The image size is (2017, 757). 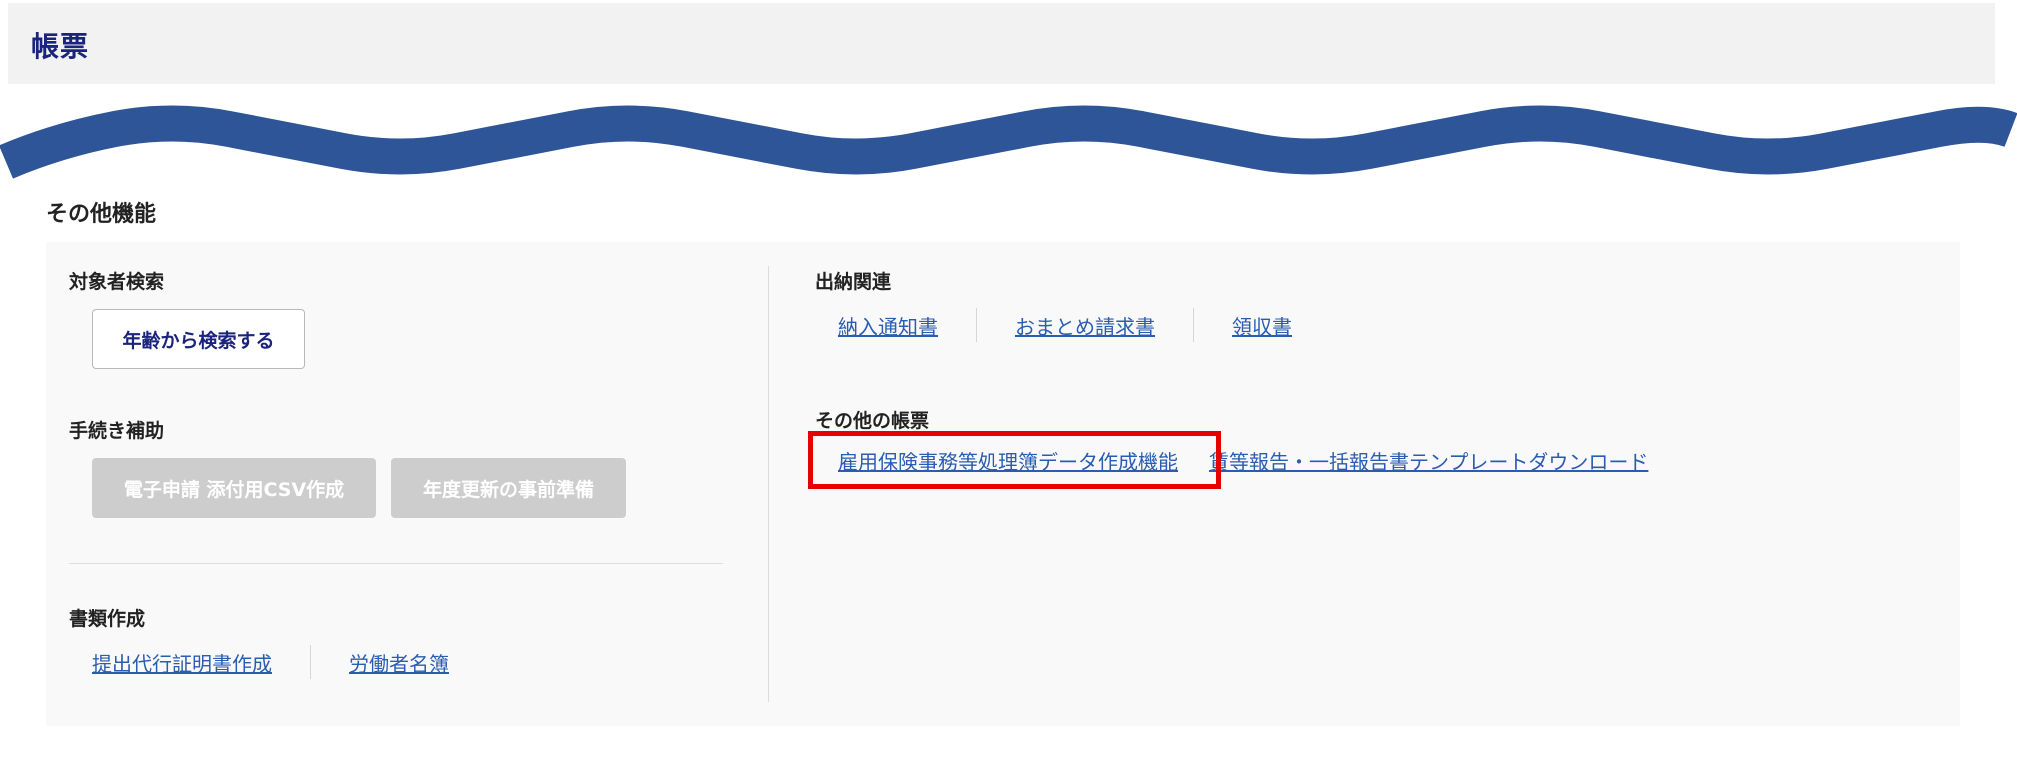 I want to click on age-search-button: 年齢から検索する, so click(x=198, y=339).